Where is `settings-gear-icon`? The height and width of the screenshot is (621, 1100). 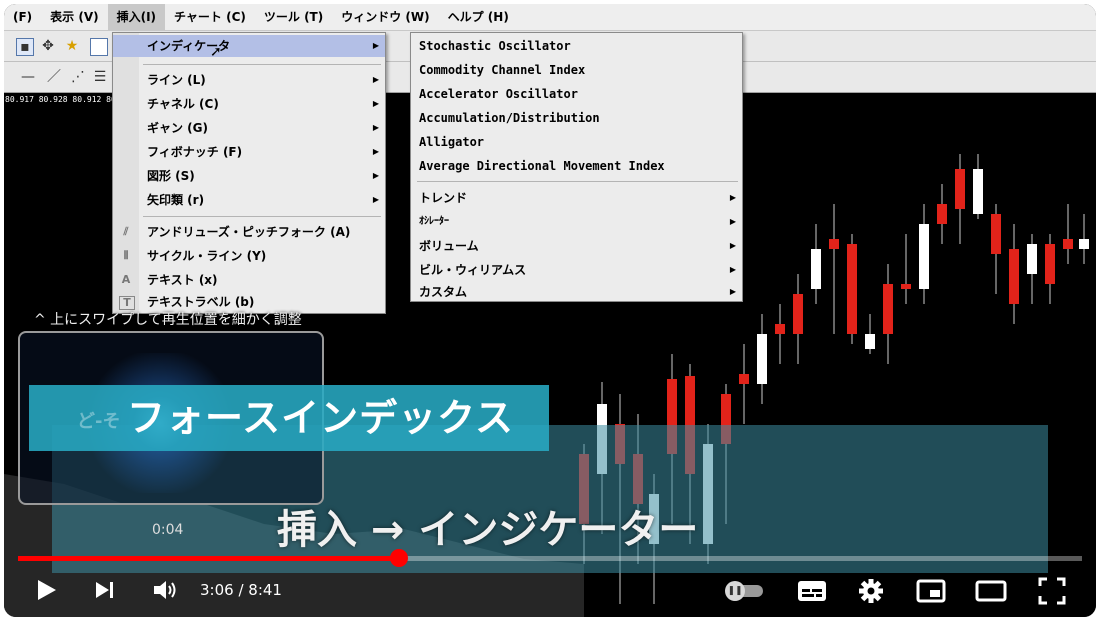 settings-gear-icon is located at coordinates (871, 591).